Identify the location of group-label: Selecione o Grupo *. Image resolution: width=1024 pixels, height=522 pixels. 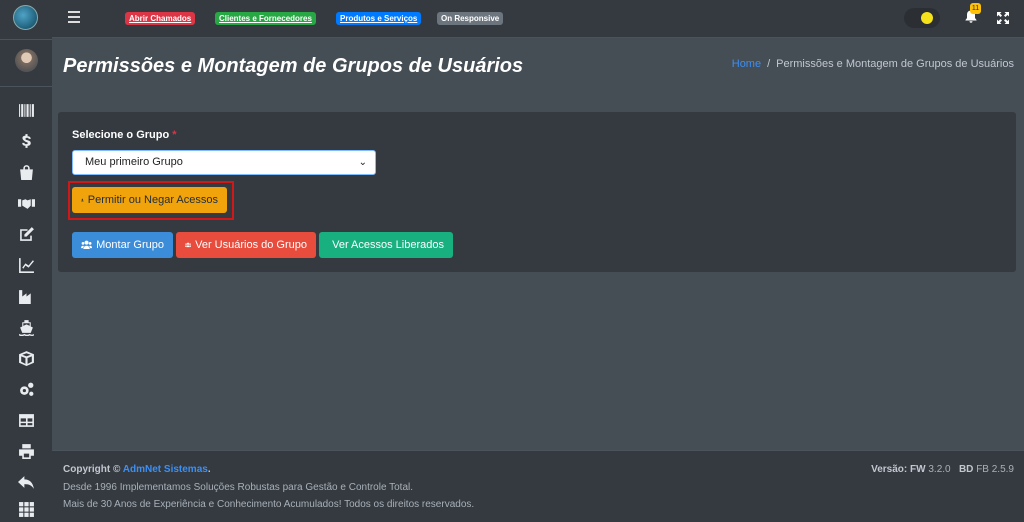
(124, 135).